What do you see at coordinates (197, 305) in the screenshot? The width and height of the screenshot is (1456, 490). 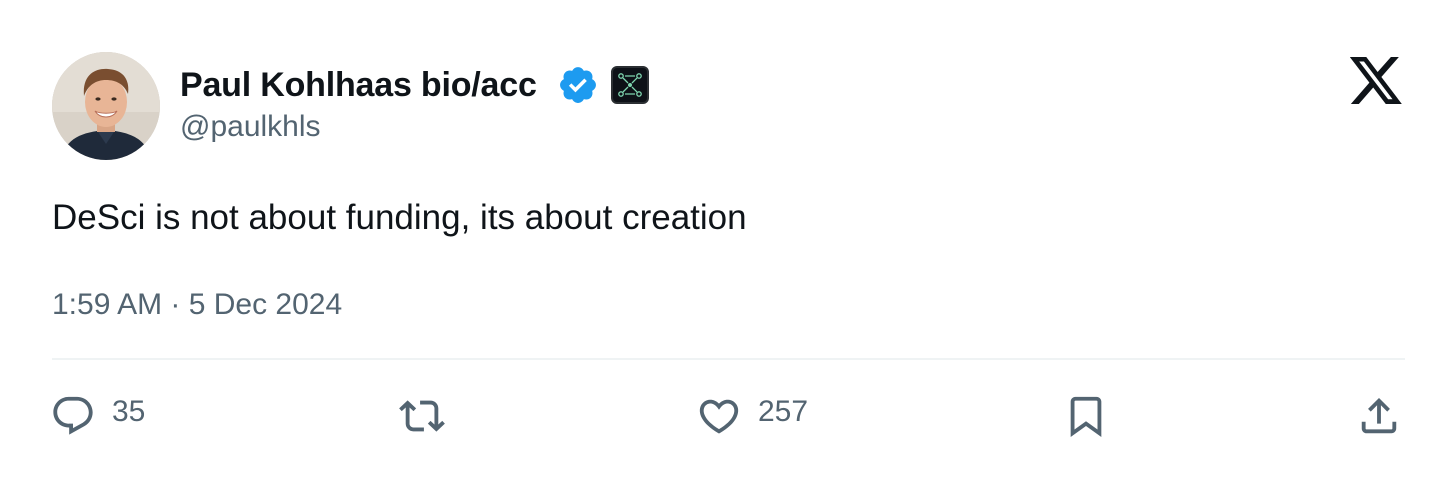 I see `tweet-timestamp: 1:59 AM · 5 Dec 2024` at bounding box center [197, 305].